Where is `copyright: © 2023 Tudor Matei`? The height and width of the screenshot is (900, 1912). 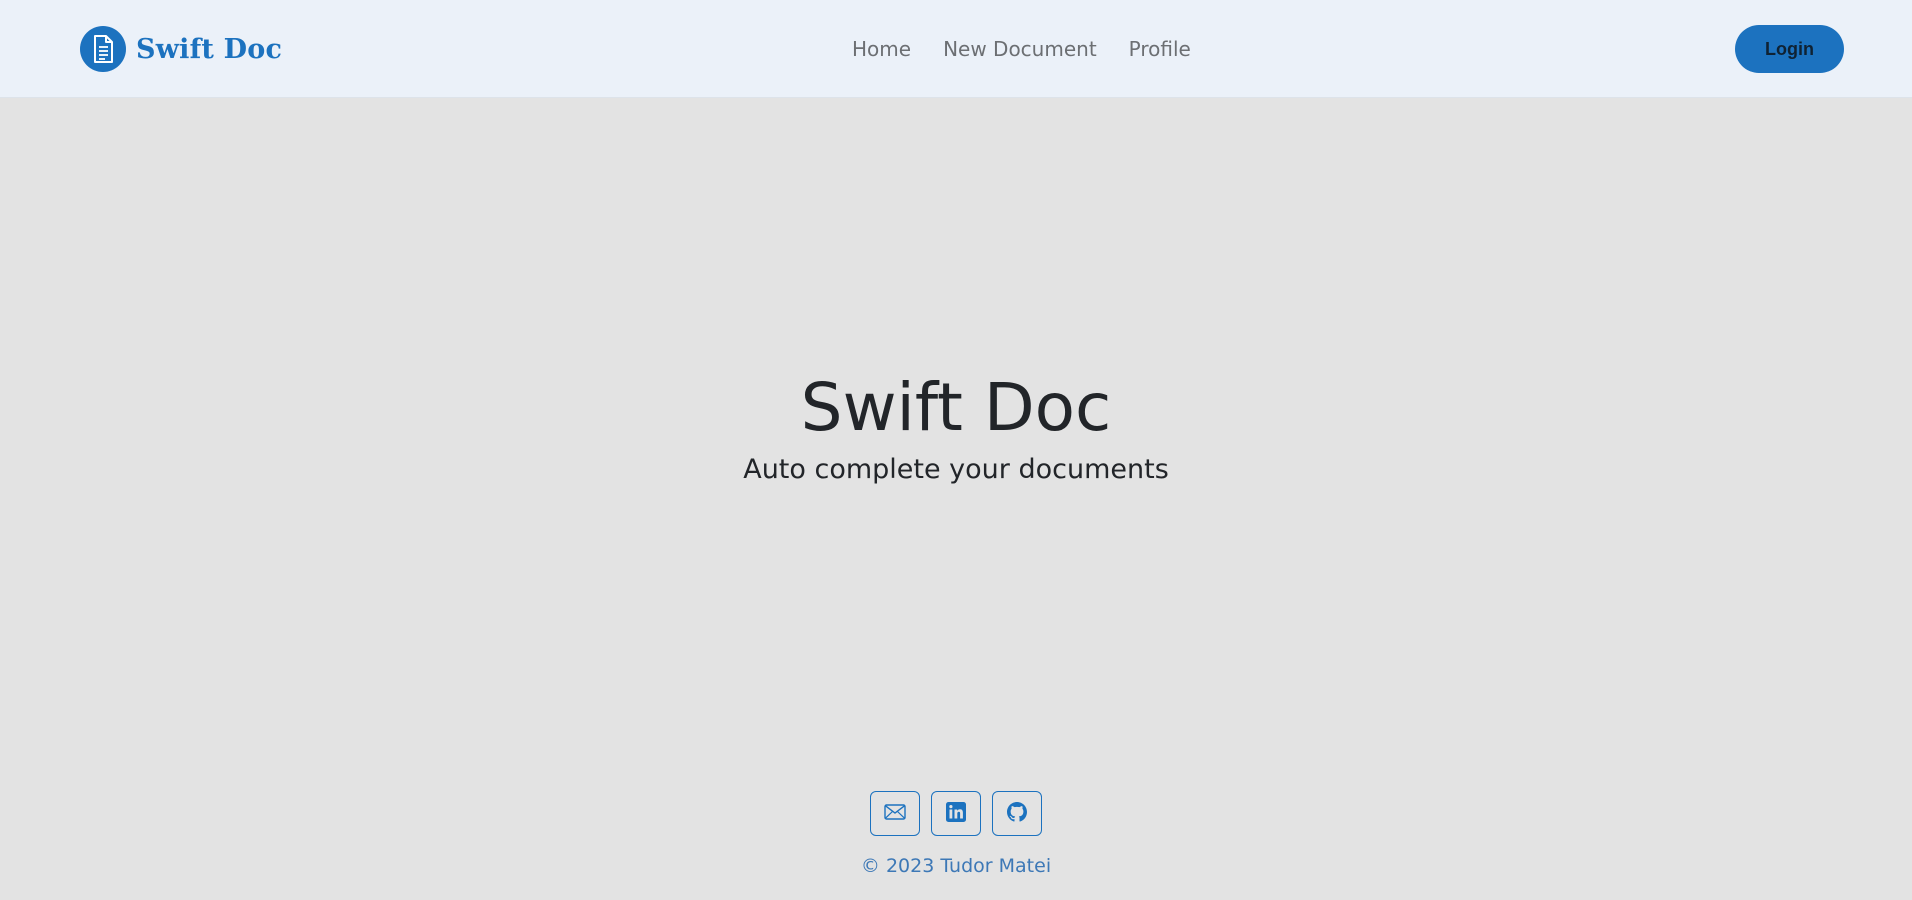 copyright: © 2023 Tudor Matei is located at coordinates (956, 866).